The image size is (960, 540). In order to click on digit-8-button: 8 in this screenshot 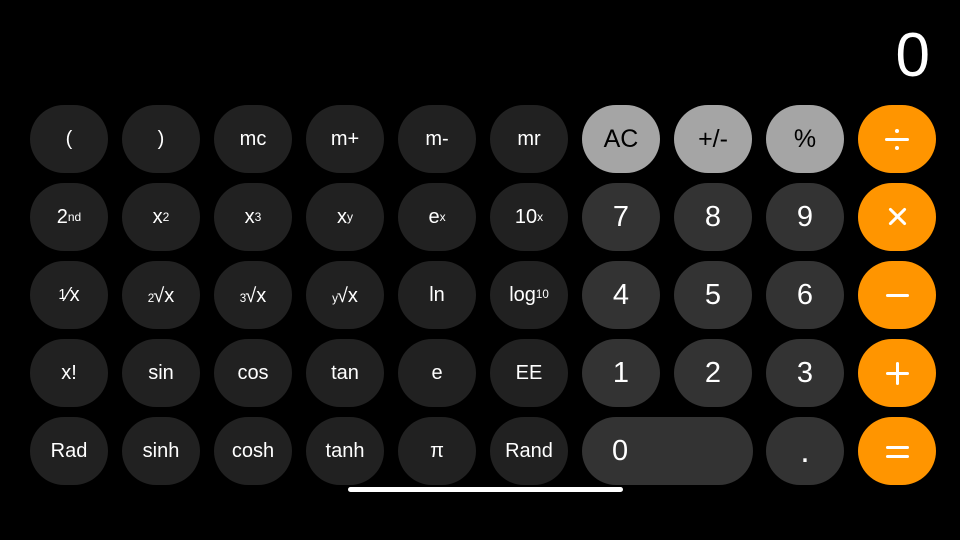, I will do `click(713, 217)`.